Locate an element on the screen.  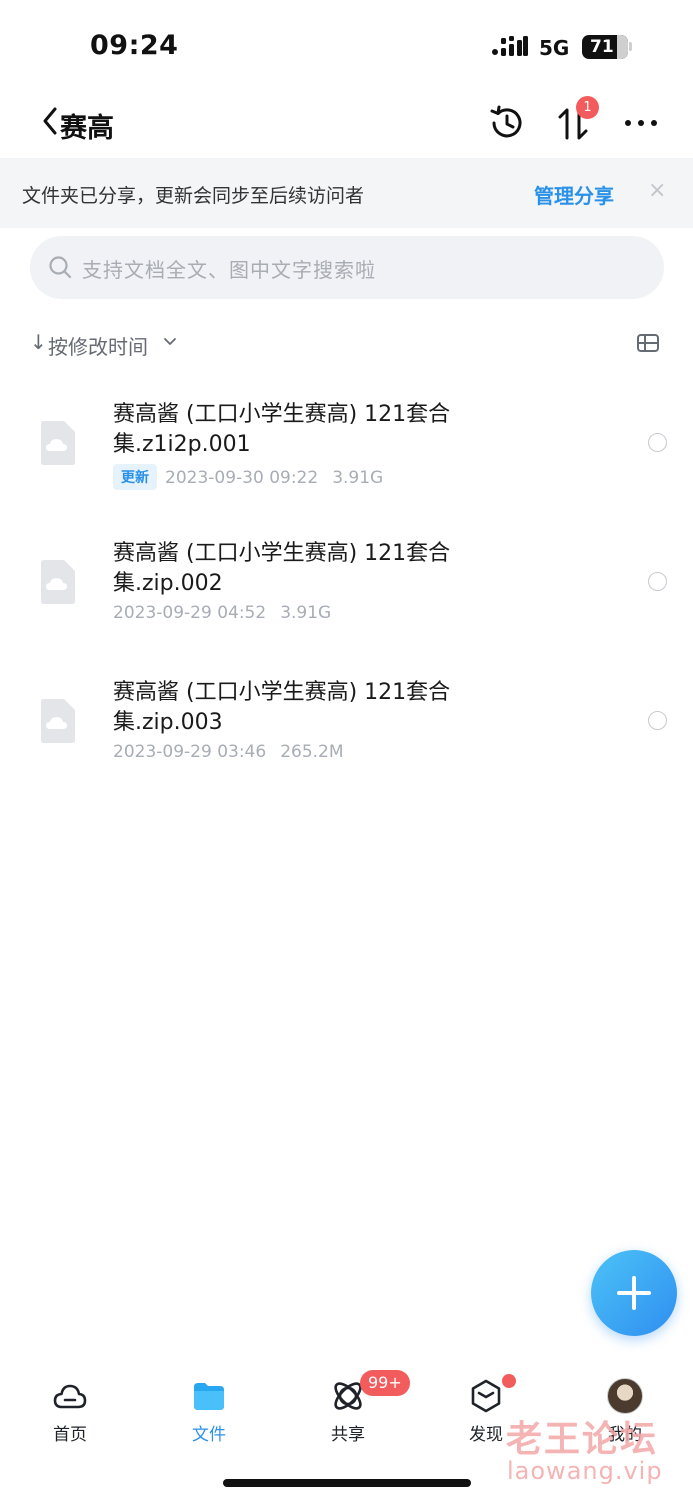
file-name: 赛高酱 (工口小学生赛高) 121套合集.zip.003 is located at coordinates (282, 707).